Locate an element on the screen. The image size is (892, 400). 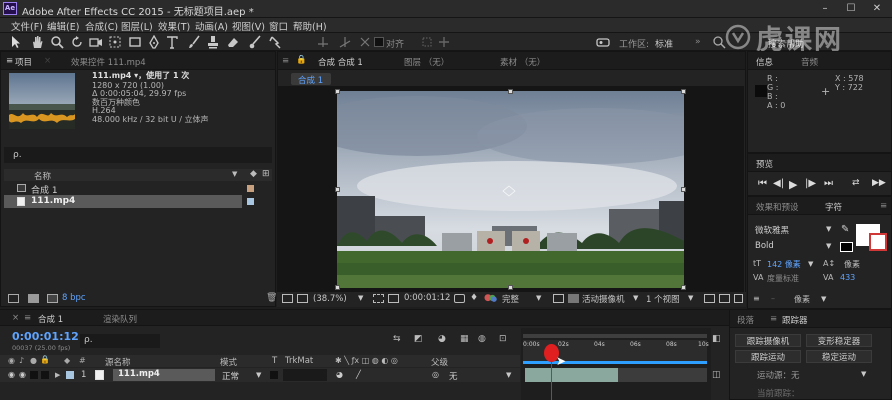
selection-tool-icon is located at coordinates (16, 42).